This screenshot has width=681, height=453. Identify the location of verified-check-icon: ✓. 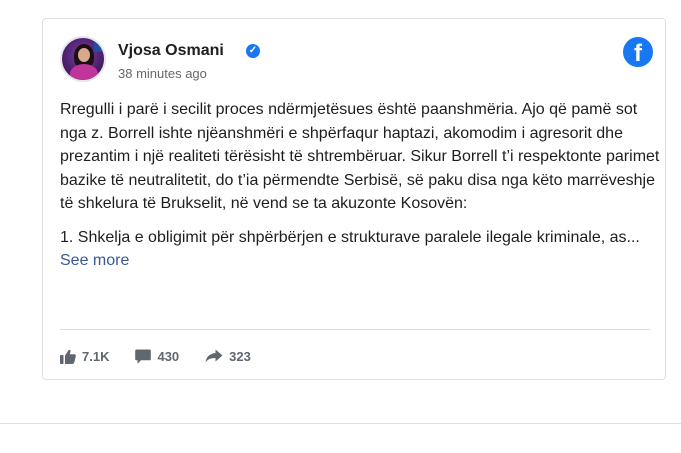
(253, 51).